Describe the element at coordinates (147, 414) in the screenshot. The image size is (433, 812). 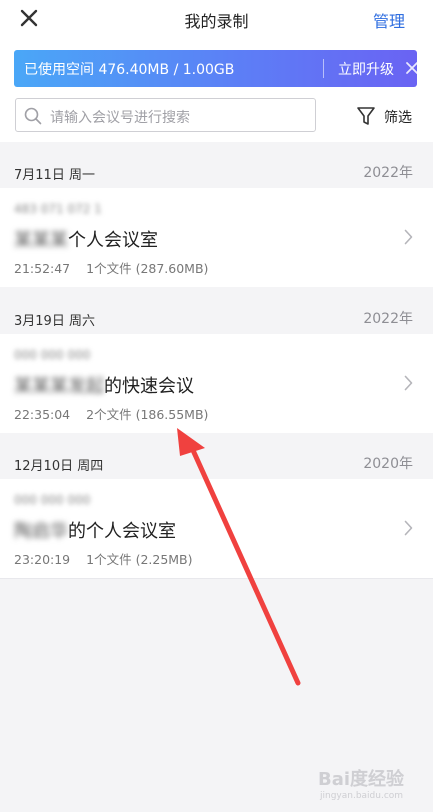
I see `recording-files: 2个文件 (186.55MB)` at that location.